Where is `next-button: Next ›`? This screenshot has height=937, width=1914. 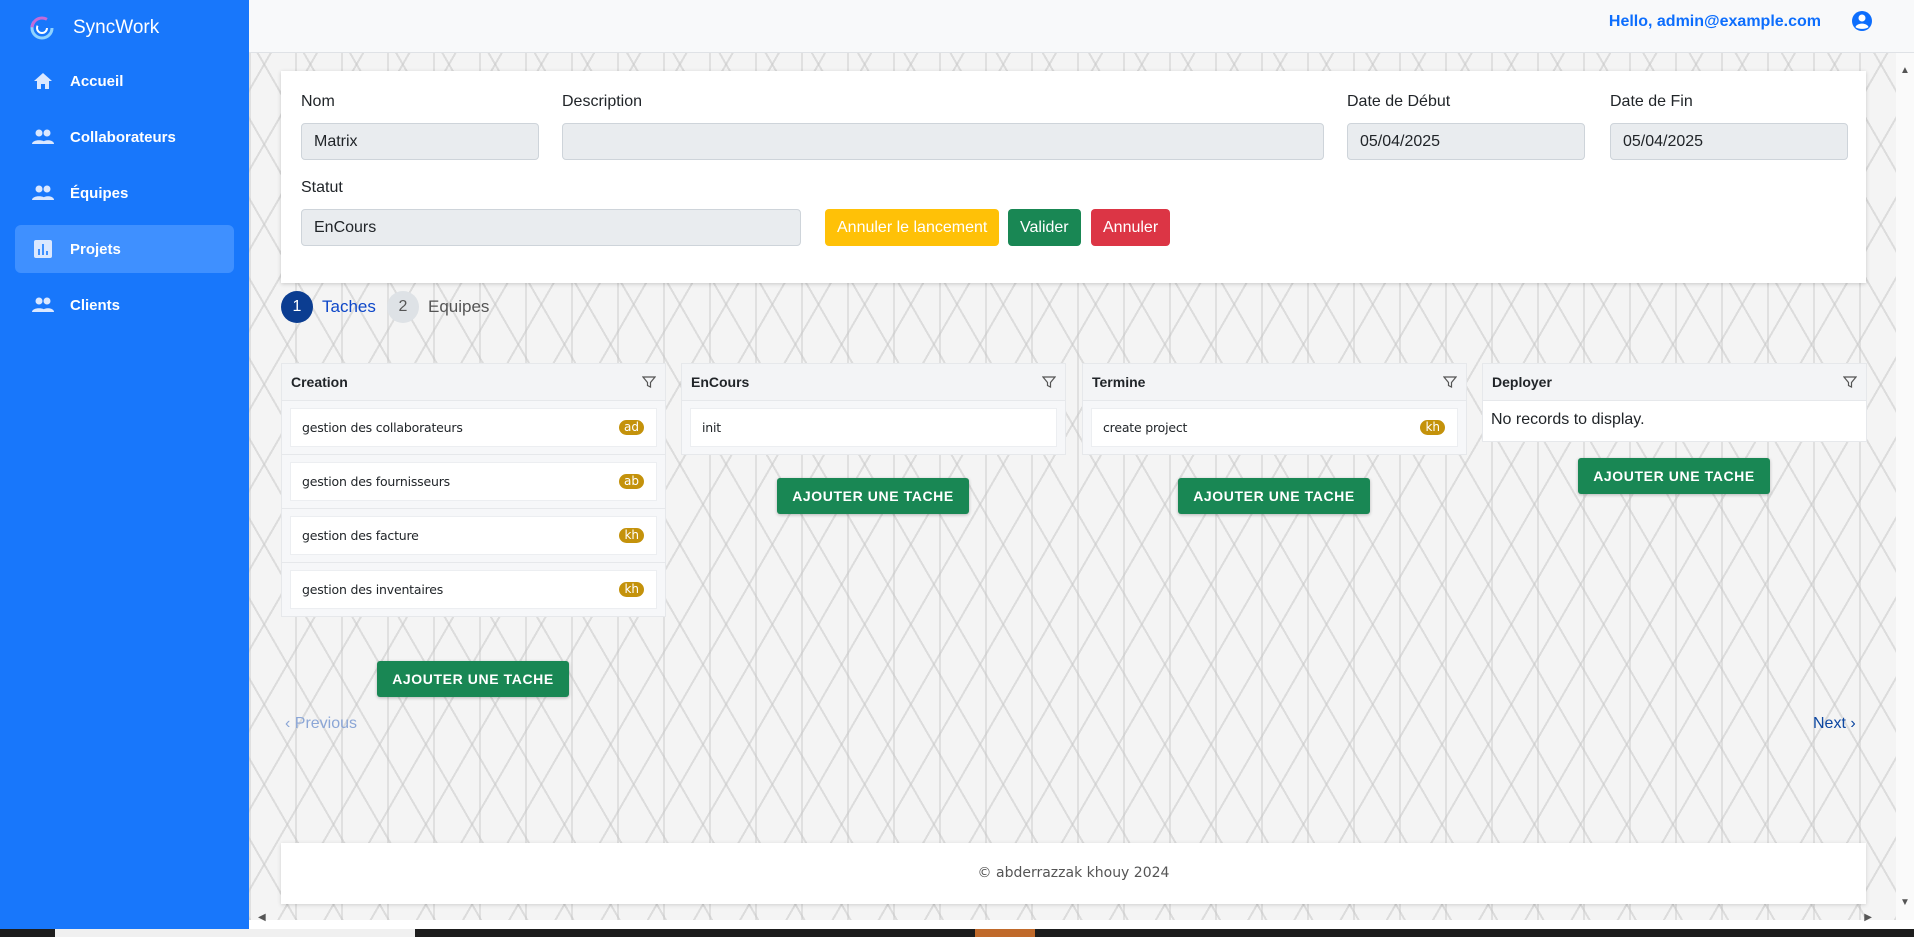 next-button: Next › is located at coordinates (1834, 724).